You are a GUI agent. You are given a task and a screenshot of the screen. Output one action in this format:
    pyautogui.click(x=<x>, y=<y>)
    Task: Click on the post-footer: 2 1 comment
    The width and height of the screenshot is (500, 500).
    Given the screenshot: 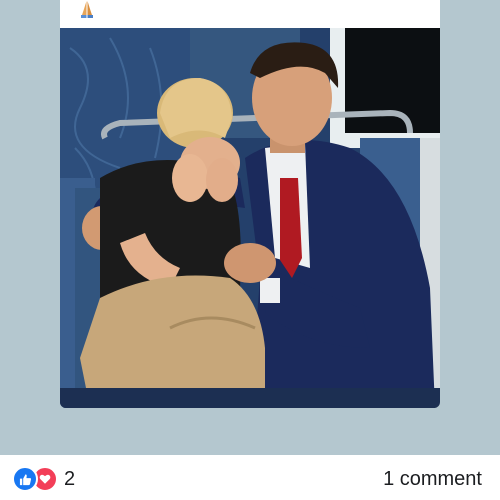 What is the action you would take?
    pyautogui.click(x=250, y=477)
    